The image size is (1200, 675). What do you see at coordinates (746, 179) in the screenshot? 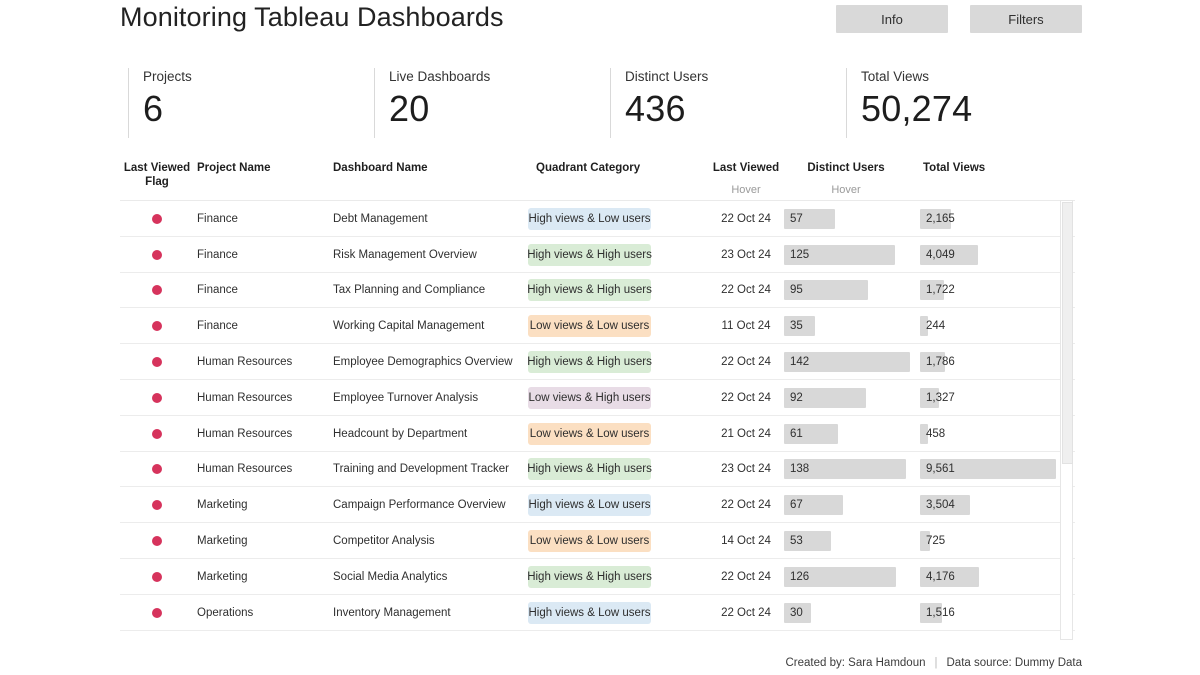
I see `column-header-last-viewed: Last Viewed Hover` at bounding box center [746, 179].